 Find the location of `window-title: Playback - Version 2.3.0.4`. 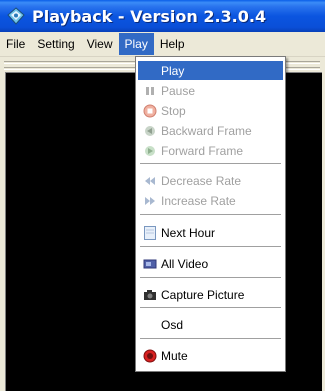

window-title: Playback - Version 2.3.0.4 is located at coordinates (149, 16).